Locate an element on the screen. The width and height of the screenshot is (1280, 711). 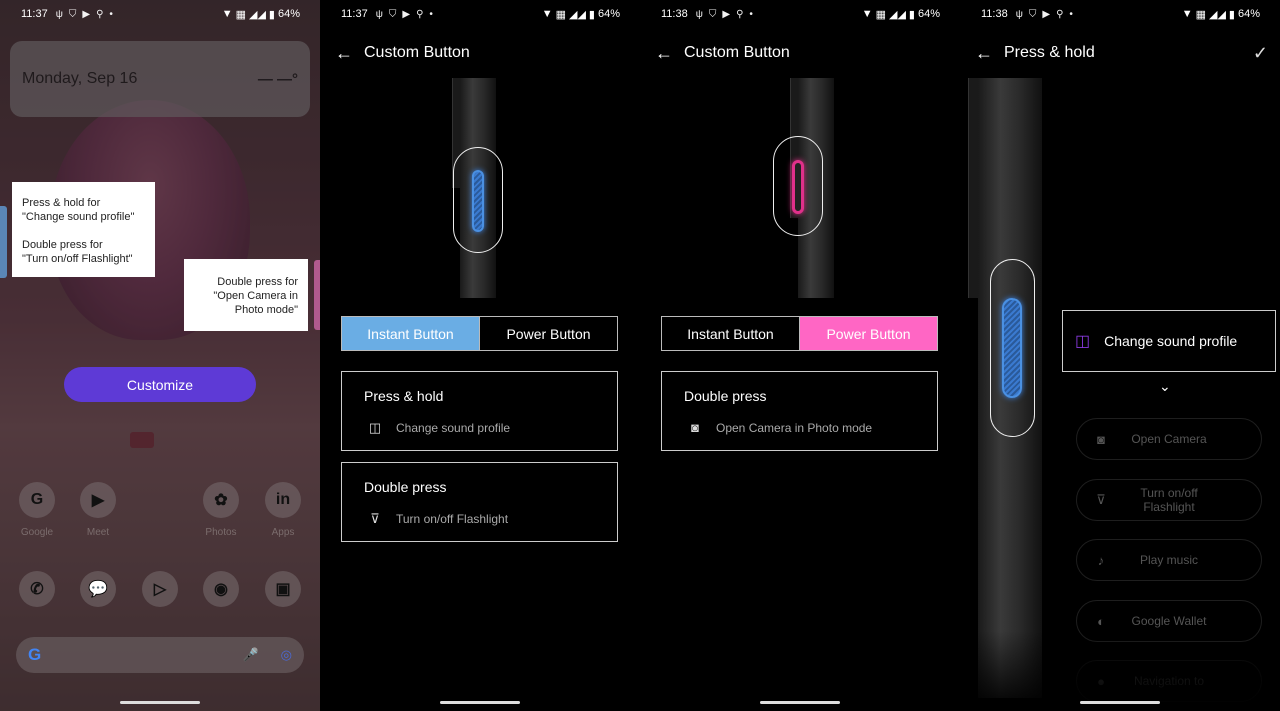
chevron-down-icon: ⌄ is located at coordinates (1165, 386).